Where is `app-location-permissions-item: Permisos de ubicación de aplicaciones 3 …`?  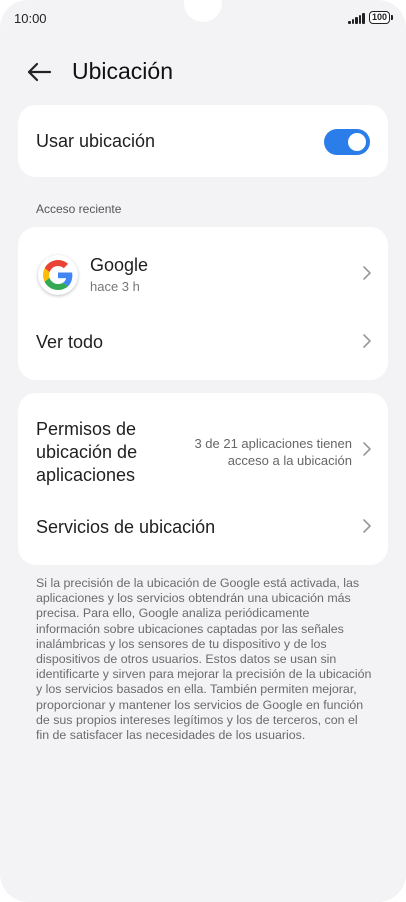 app-location-permissions-item: Permisos de ubicación de aplicaciones 3 … is located at coordinates (203, 447).